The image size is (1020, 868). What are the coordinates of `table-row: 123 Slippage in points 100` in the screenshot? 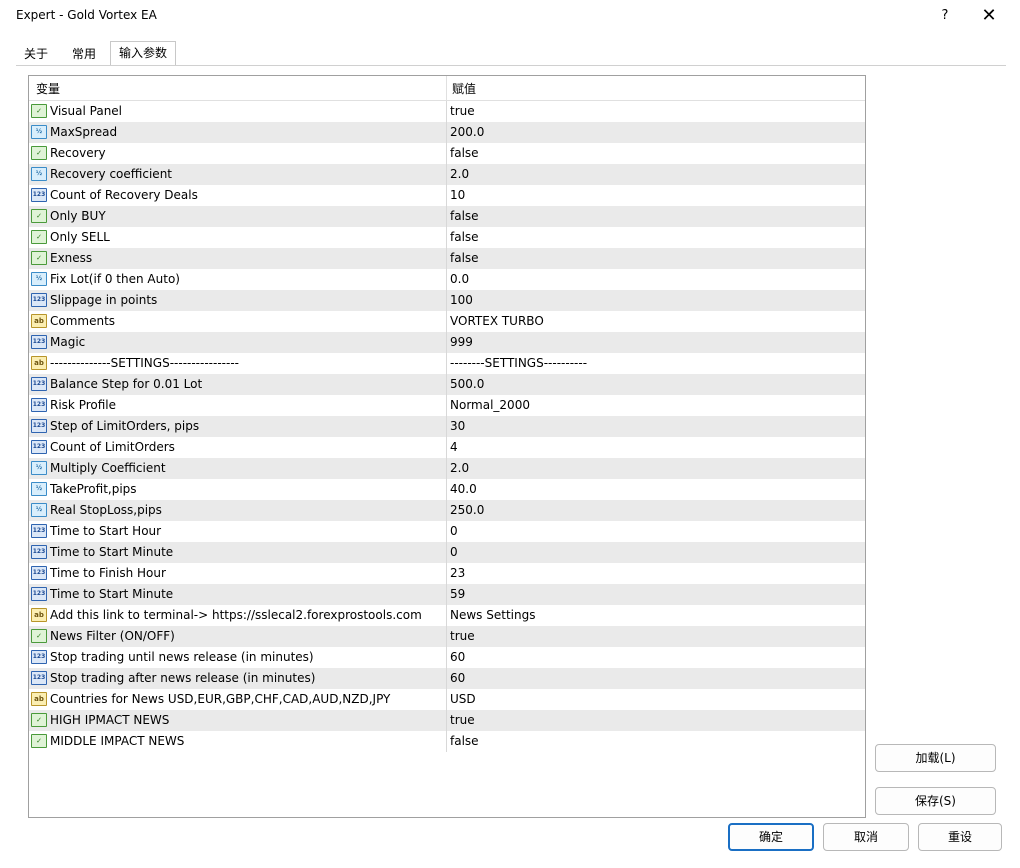 It's located at (447, 300).